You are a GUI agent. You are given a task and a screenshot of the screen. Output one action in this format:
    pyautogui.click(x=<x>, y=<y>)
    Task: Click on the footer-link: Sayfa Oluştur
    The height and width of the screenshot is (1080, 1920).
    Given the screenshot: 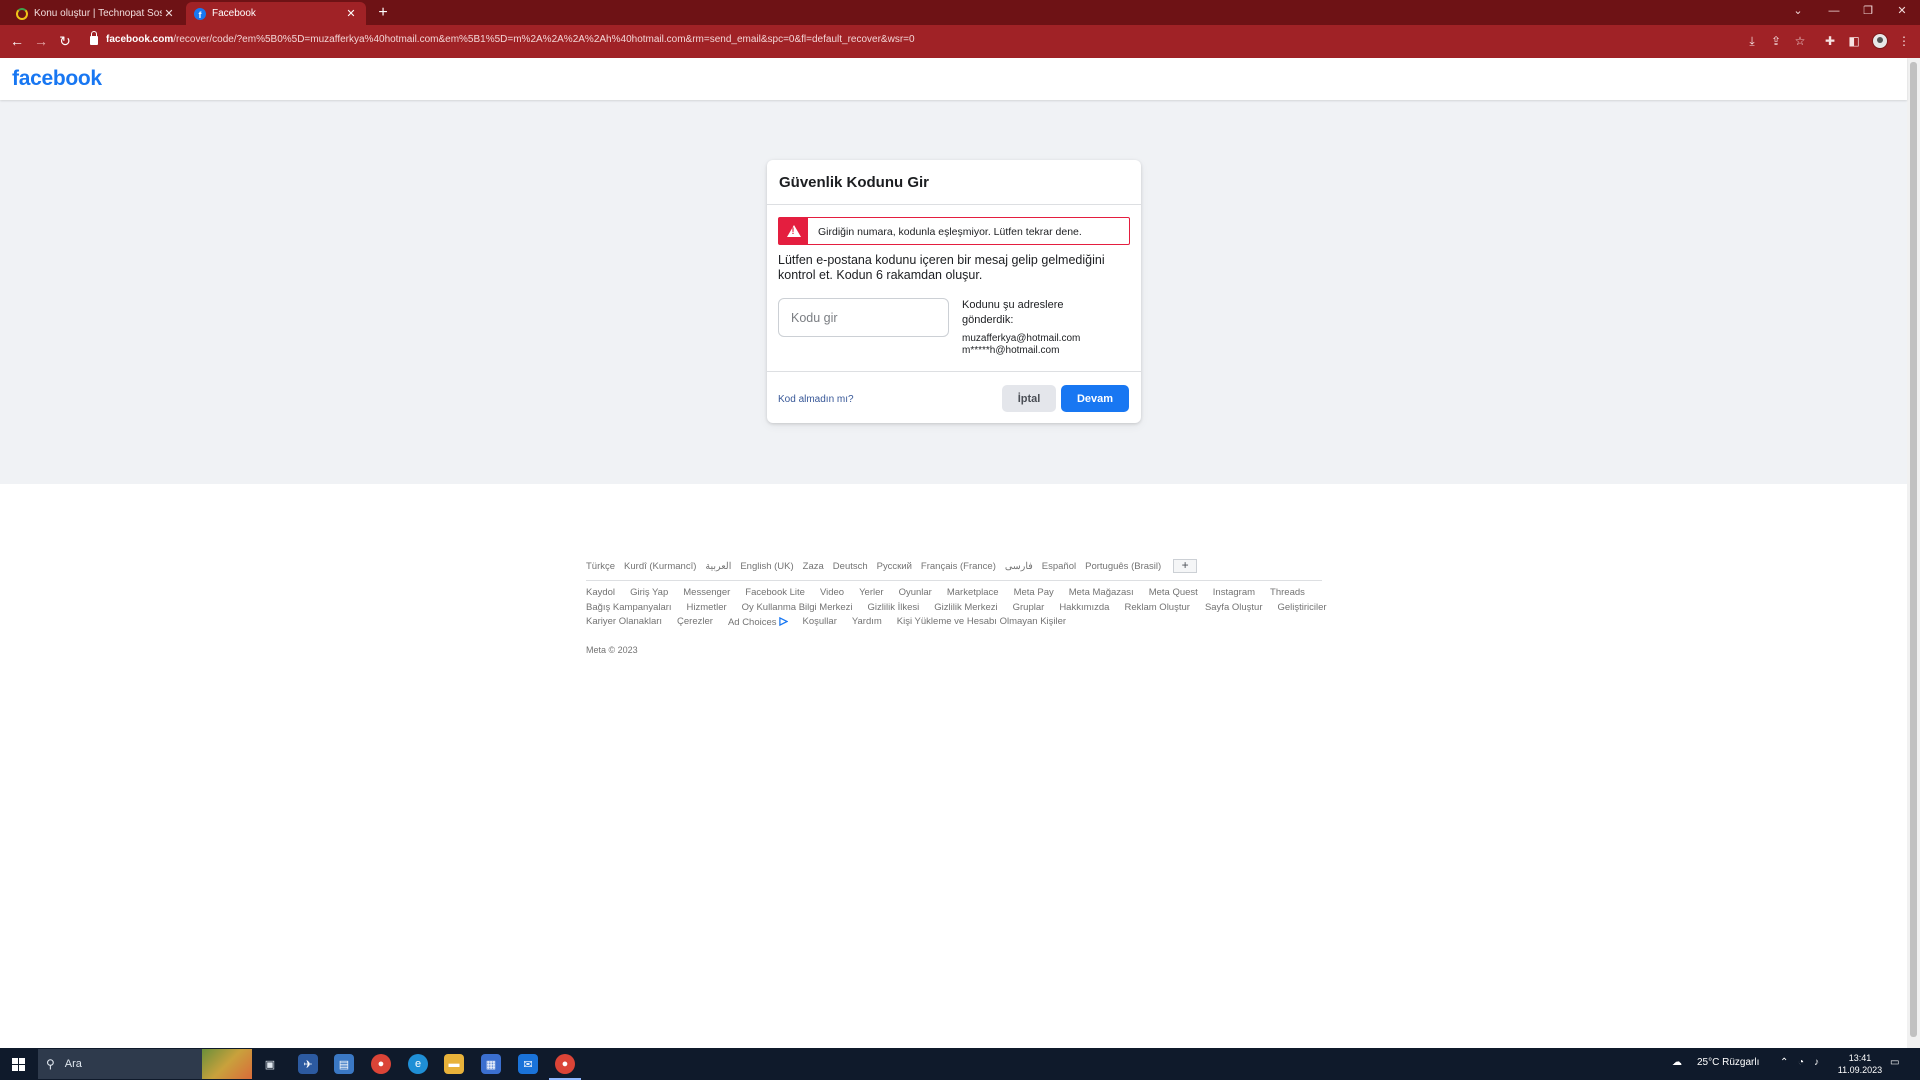 What is the action you would take?
    pyautogui.click(x=1234, y=609)
    